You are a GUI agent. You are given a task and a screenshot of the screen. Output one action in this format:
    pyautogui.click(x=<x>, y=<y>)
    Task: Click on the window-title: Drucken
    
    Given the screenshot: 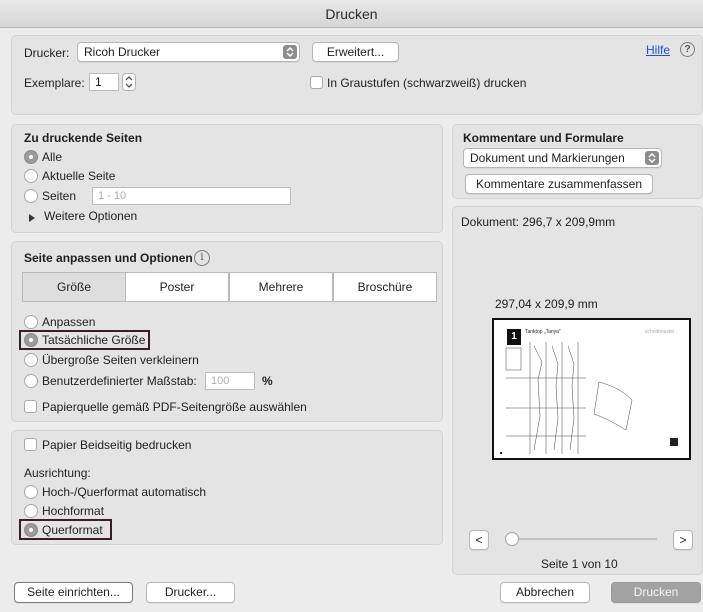 What is the action you would take?
    pyautogui.click(x=351, y=14)
    